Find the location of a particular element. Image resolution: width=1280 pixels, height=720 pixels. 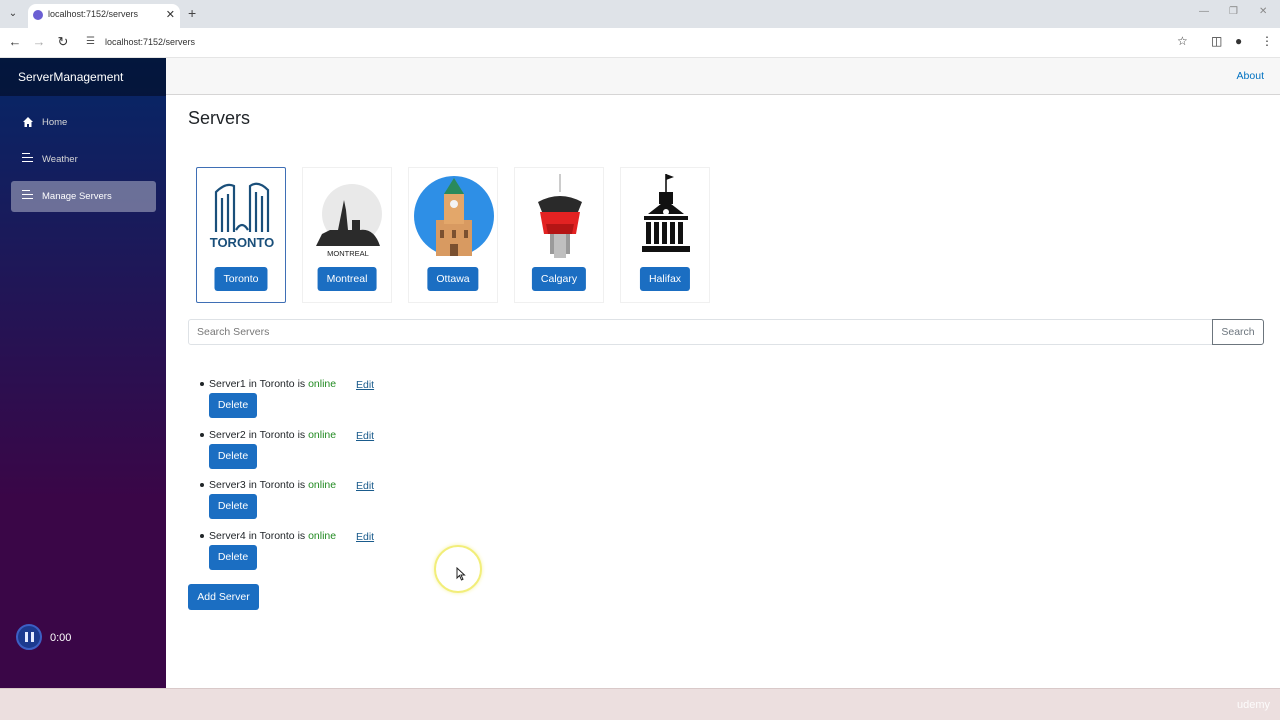

halifax-building-icon is located at coordinates (666, 213).